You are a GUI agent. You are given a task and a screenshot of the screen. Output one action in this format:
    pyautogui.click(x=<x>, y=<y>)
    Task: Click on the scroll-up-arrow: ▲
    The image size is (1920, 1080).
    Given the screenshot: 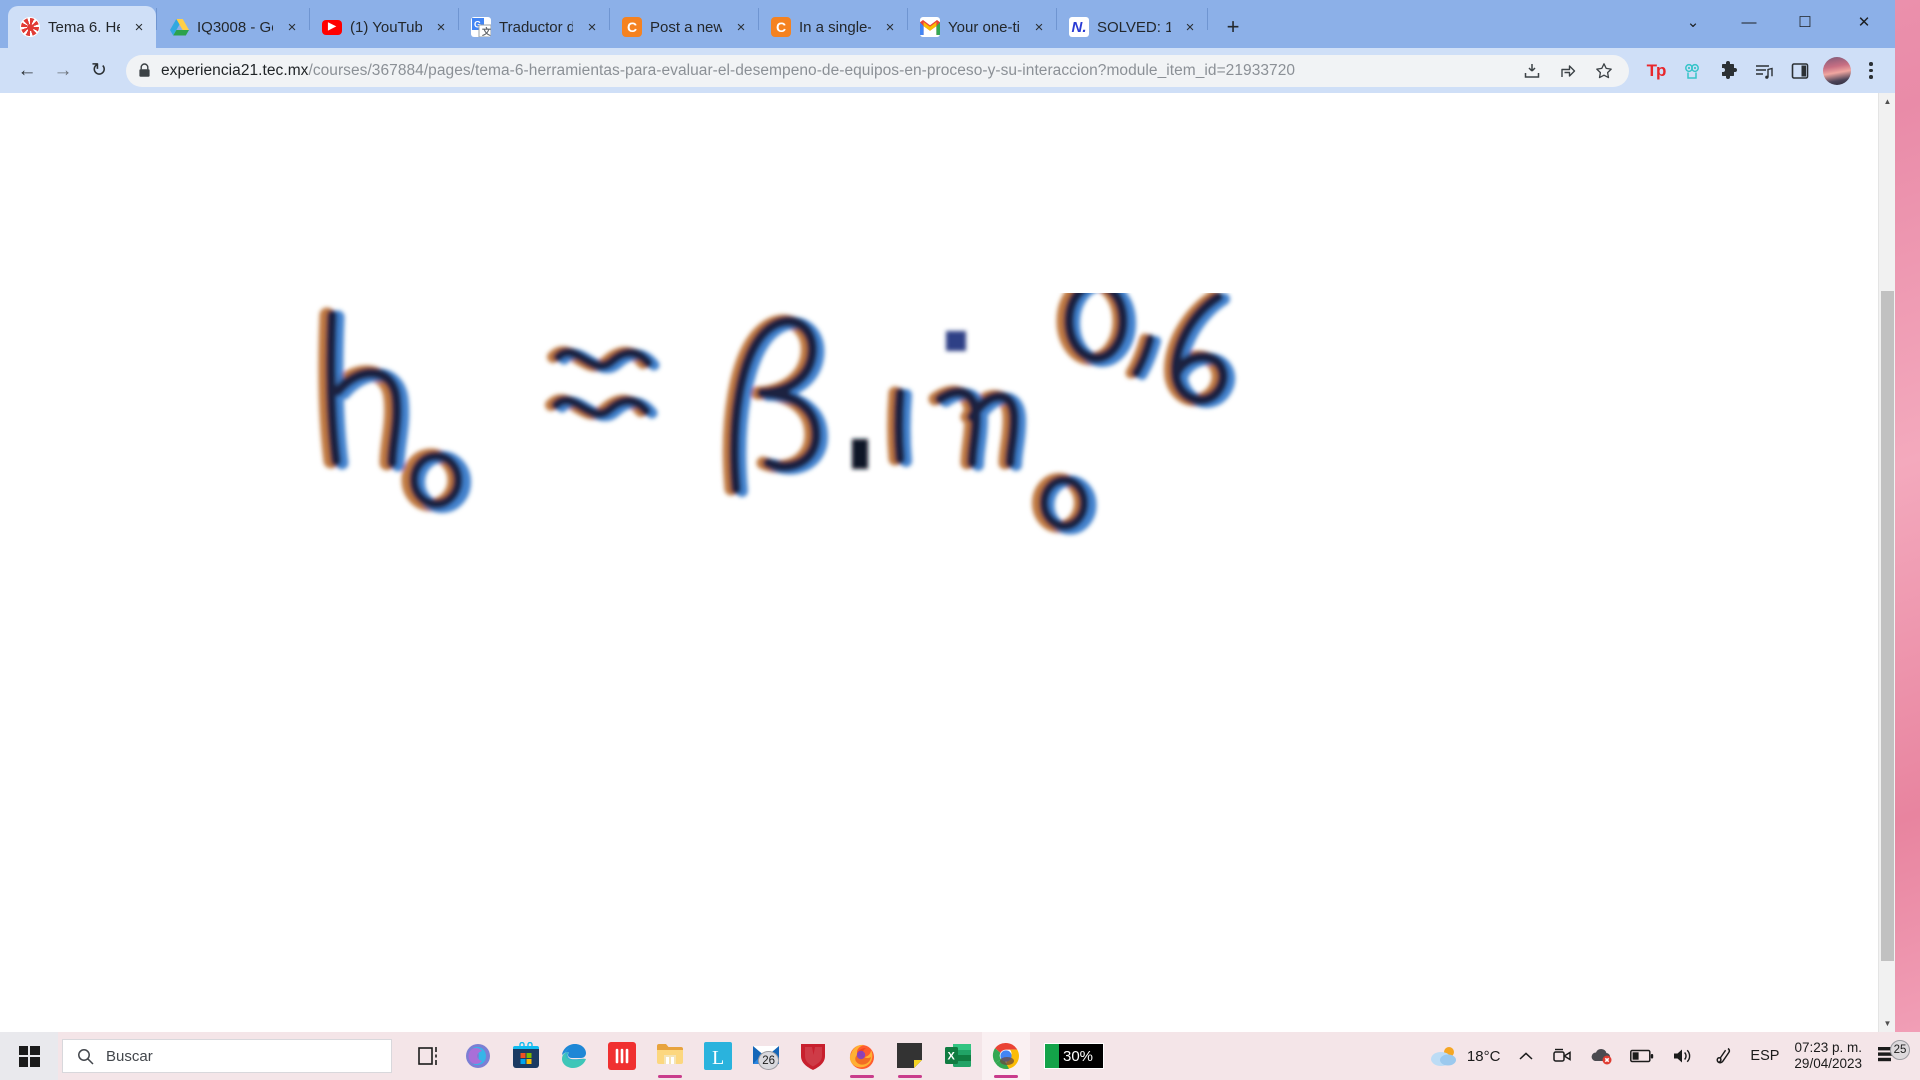 What is the action you would take?
    pyautogui.click(x=1887, y=101)
    